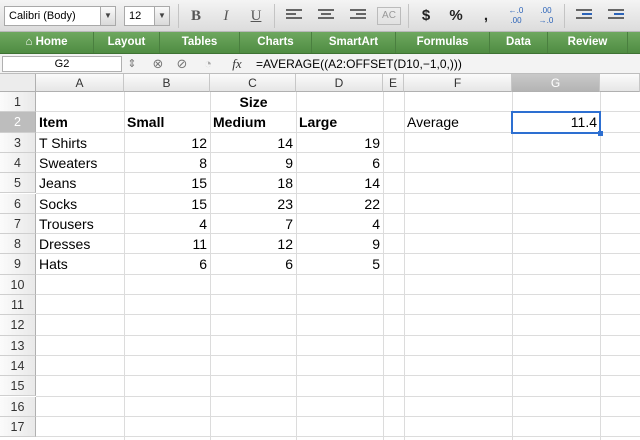  Describe the element at coordinates (29, 42) in the screenshot. I see `home-icon: ⌂` at that location.